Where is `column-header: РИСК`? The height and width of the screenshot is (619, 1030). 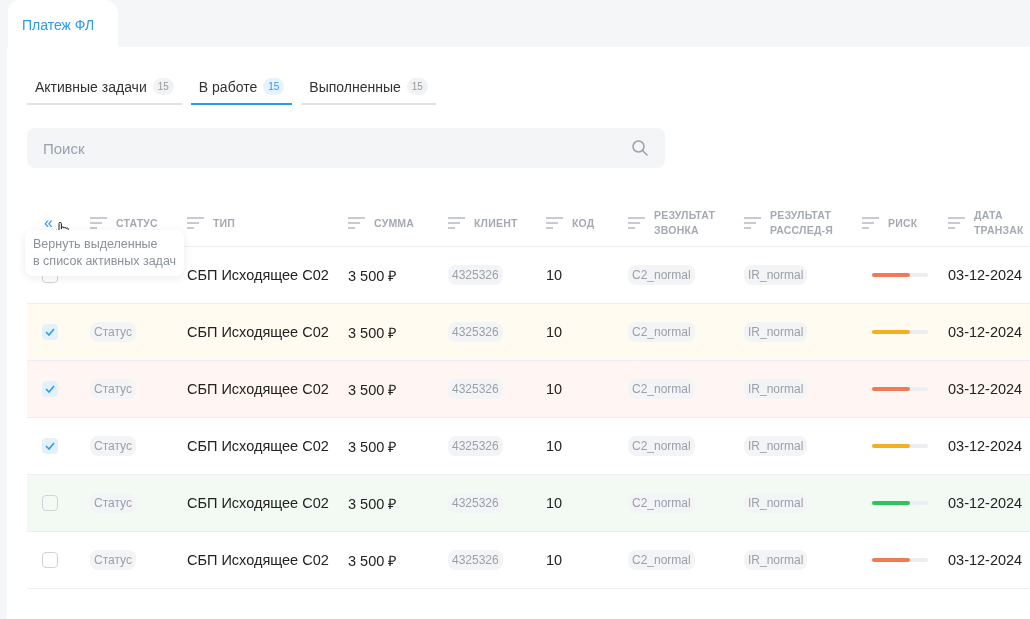
column-header: РИСК is located at coordinates (903, 223).